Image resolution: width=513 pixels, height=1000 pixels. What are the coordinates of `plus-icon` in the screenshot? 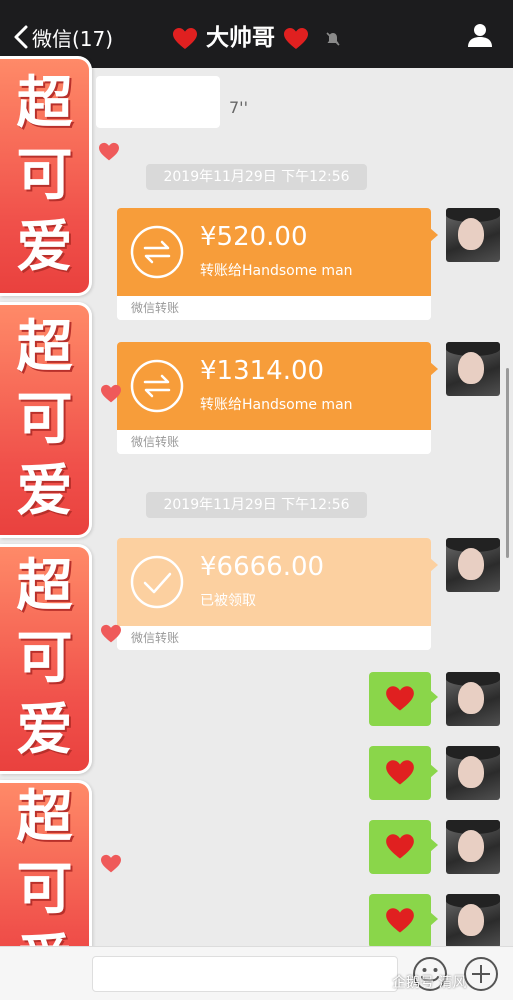 It's located at (481, 974).